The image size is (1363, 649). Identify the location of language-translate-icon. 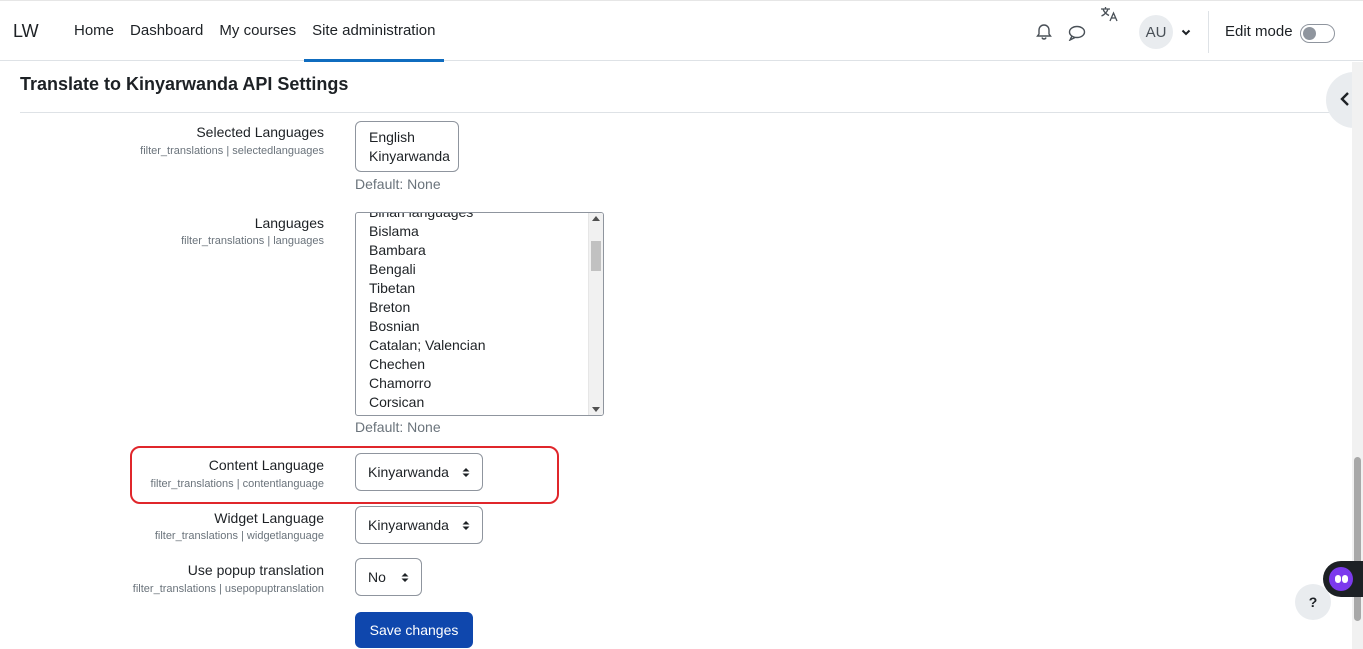
(1109, 14).